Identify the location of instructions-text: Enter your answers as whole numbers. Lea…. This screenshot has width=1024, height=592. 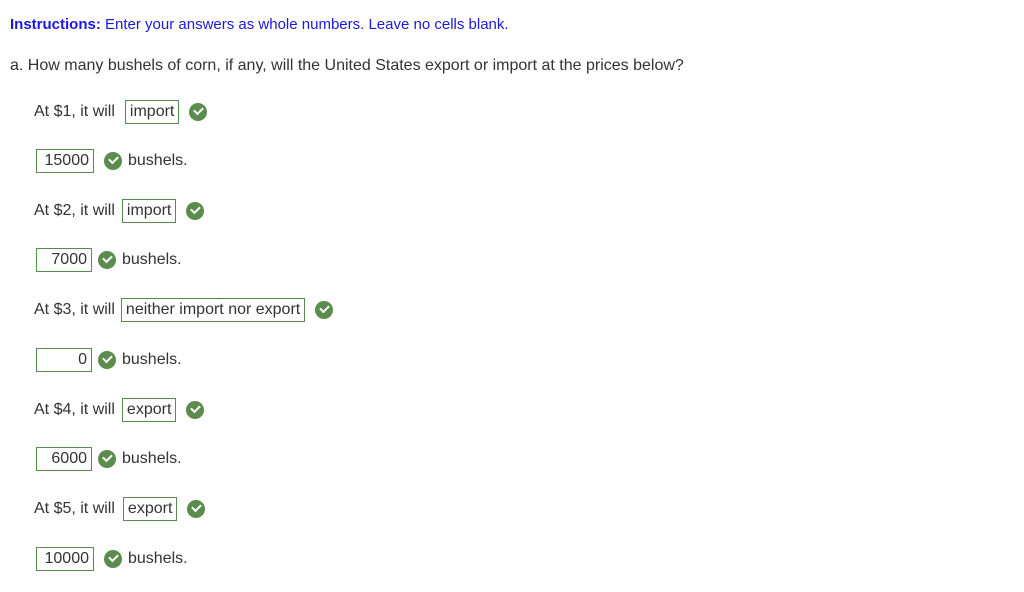
(304, 24).